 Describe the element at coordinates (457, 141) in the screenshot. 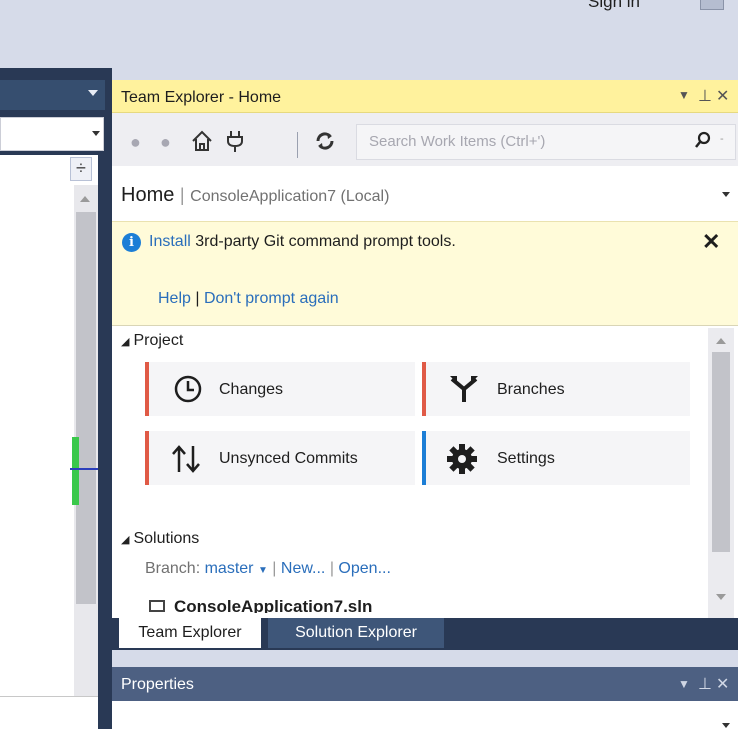

I see `search-placeholder: Search Work Items (Ctrl+')` at that location.